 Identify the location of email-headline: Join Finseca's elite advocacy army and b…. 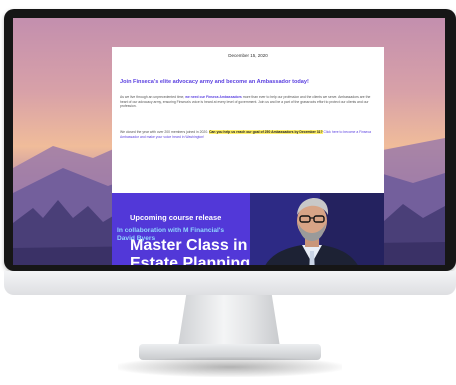
(214, 82).